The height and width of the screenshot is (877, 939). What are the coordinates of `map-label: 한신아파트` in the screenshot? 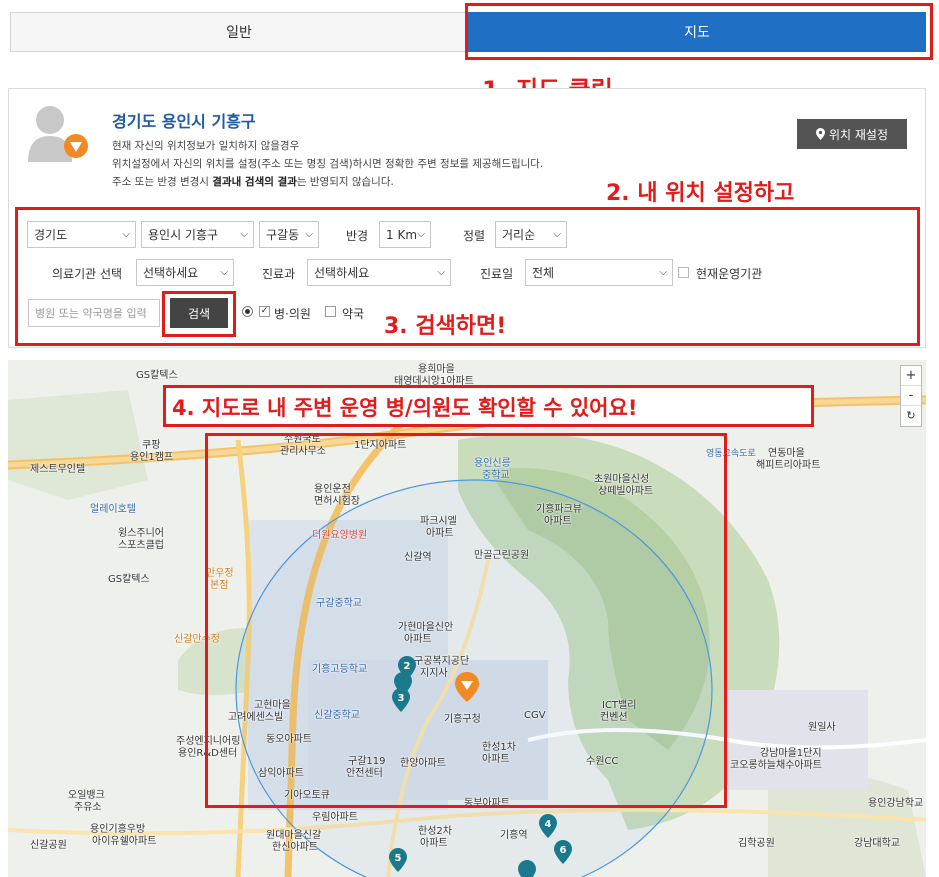 It's located at (295, 847).